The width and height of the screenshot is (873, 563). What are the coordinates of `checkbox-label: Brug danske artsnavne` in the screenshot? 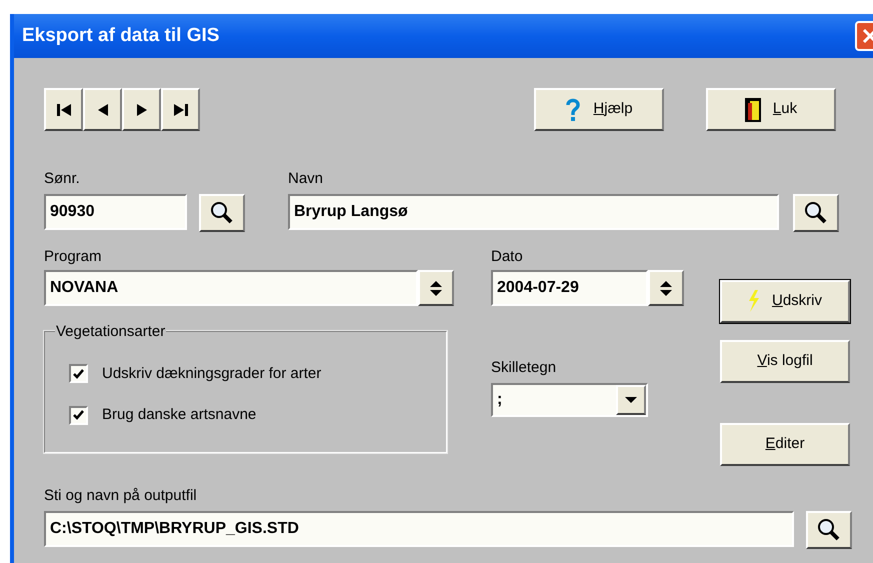 It's located at (179, 415).